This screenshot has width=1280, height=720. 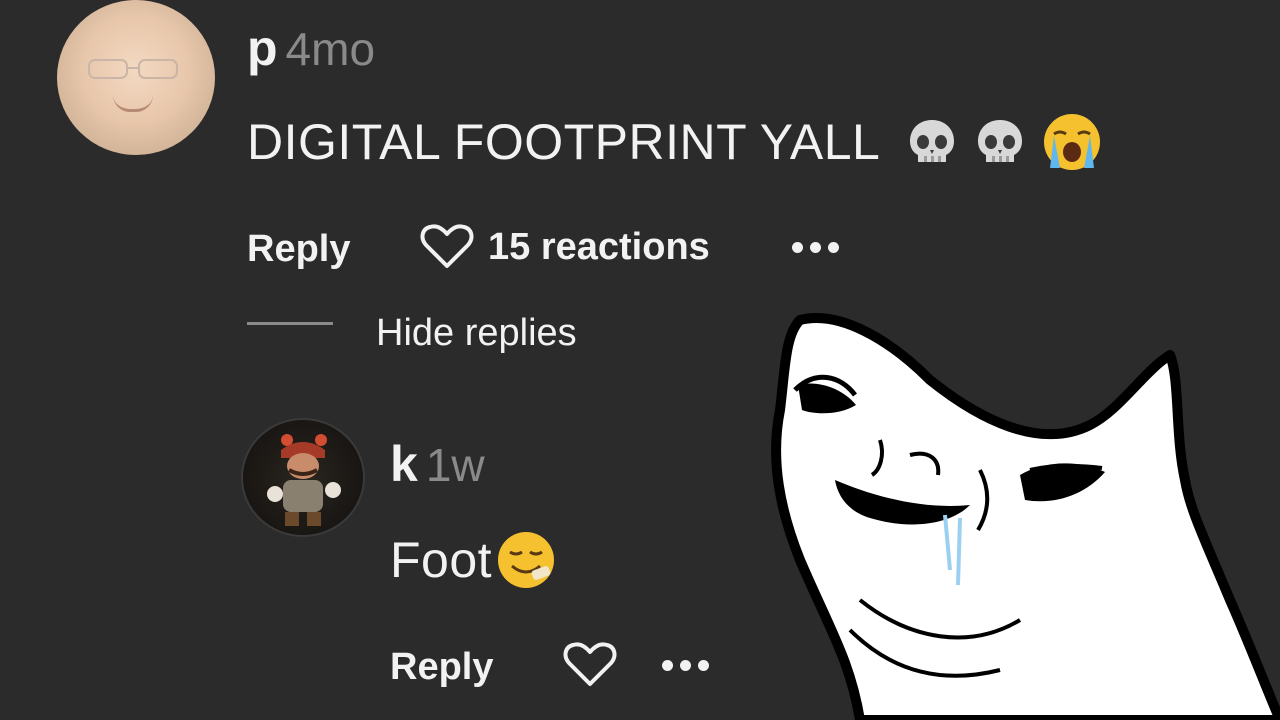 I want to click on face-with-bandage-emoji-icon, so click(x=526, y=560).